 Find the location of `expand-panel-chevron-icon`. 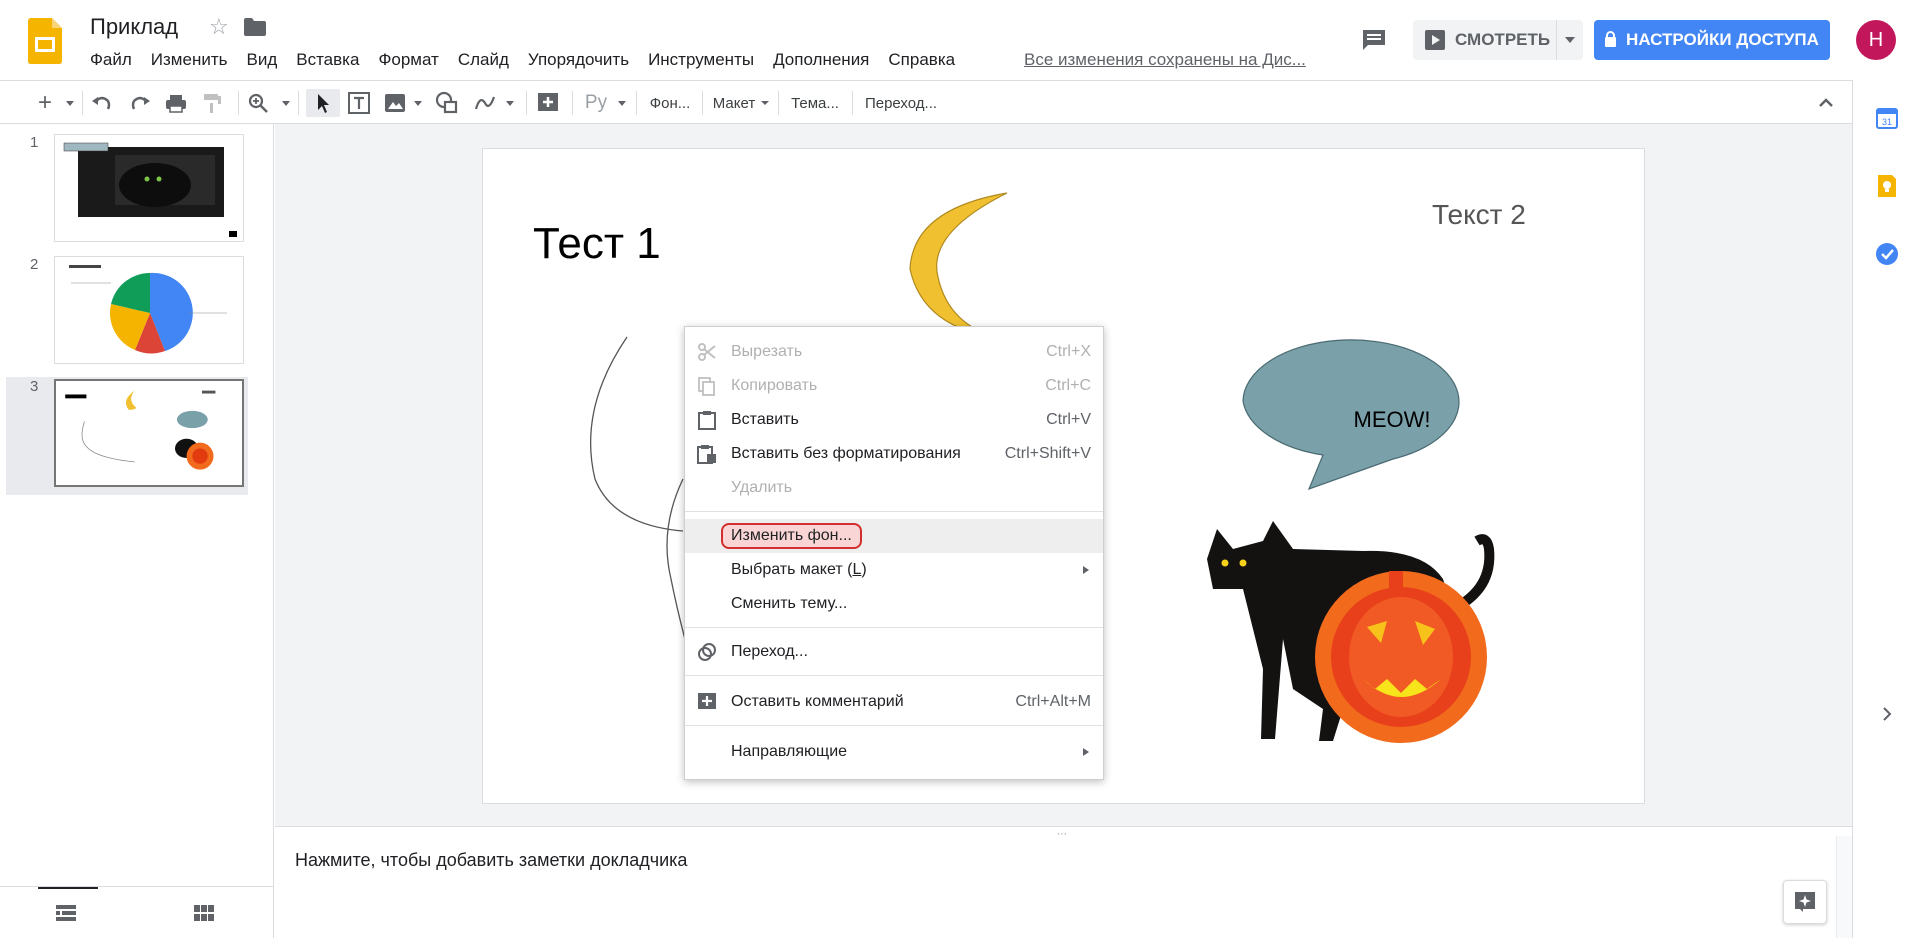

expand-panel-chevron-icon is located at coordinates (1887, 714).